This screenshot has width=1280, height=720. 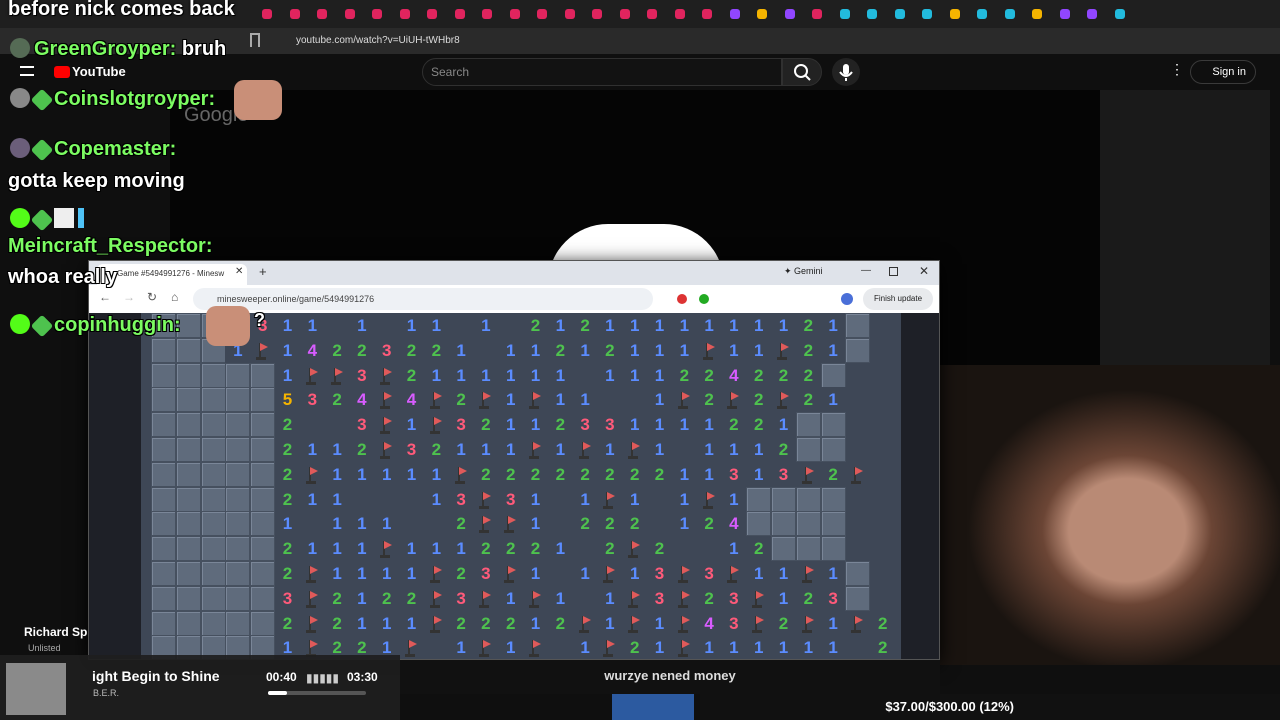 I want to click on mic-button, so click(x=846, y=72).